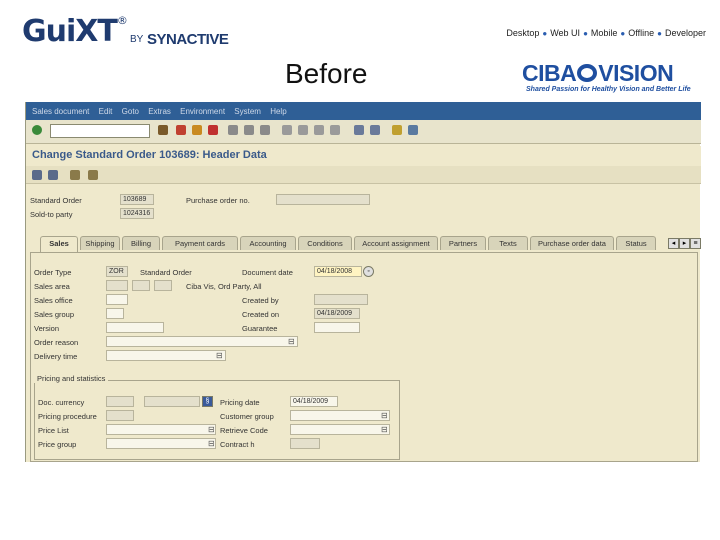  What do you see at coordinates (163, 285) in the screenshot?
I see `division-field` at bounding box center [163, 285].